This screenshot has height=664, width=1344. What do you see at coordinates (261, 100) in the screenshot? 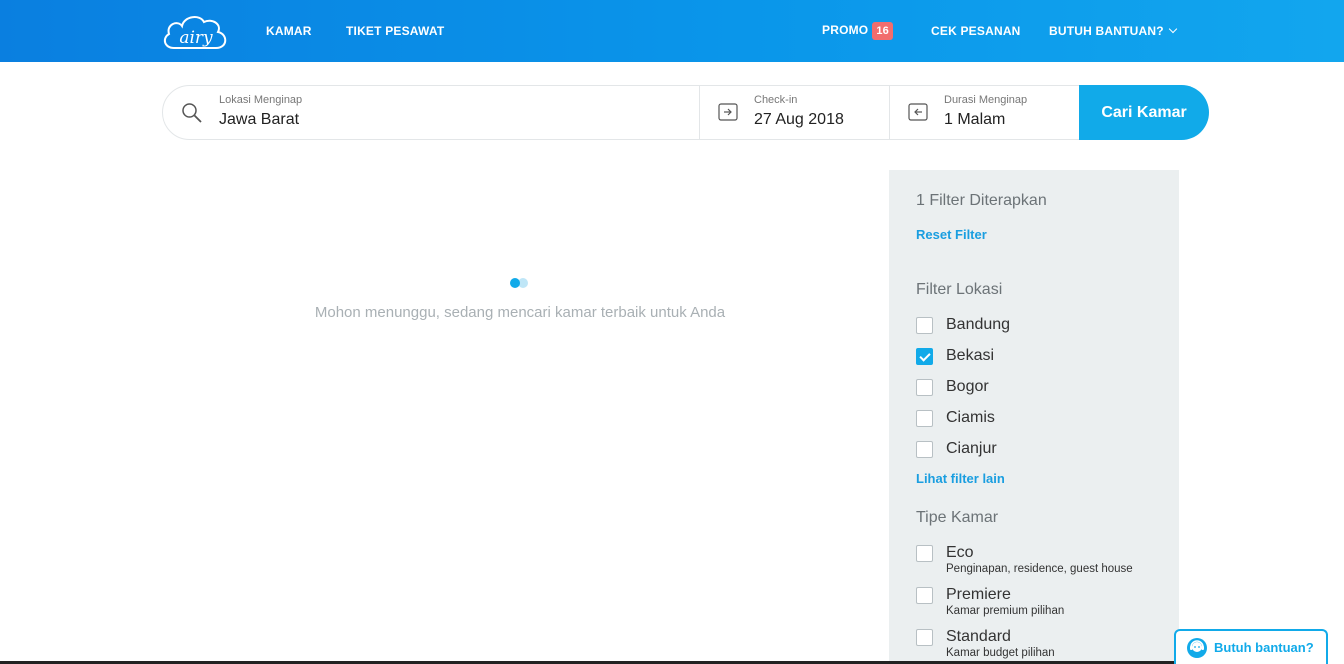
I see `location-label: Lokasi Menginap` at bounding box center [261, 100].